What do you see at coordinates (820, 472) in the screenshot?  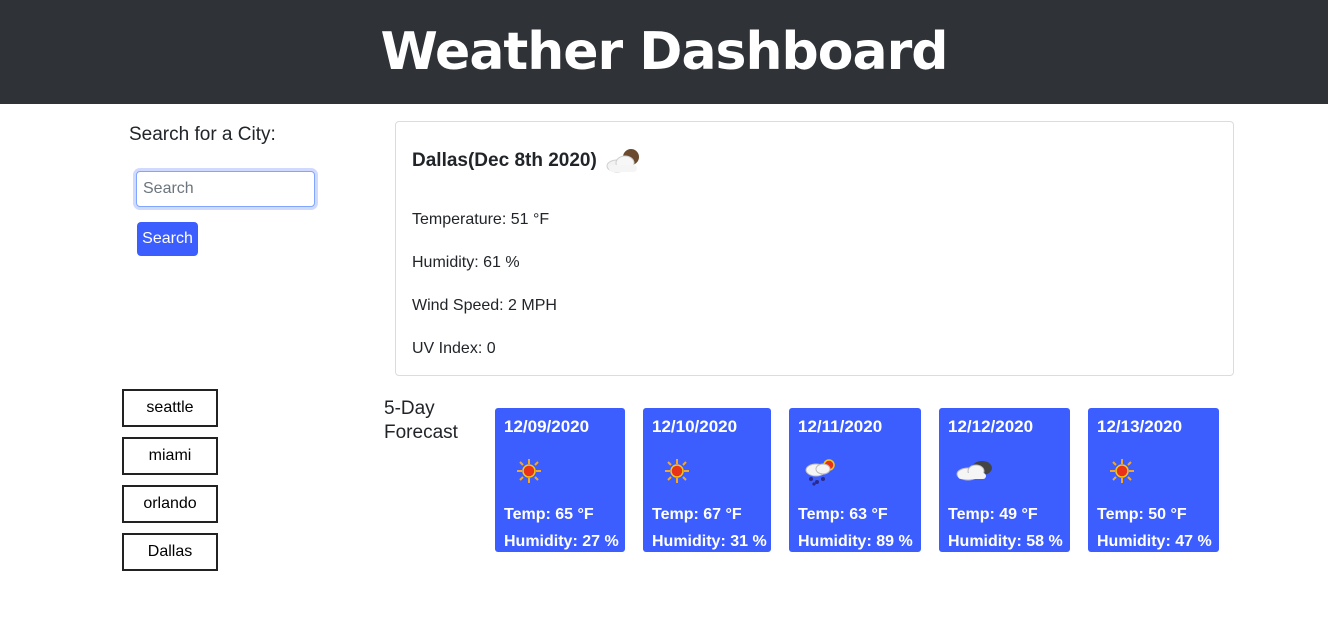 I see `rain-sun-icon` at bounding box center [820, 472].